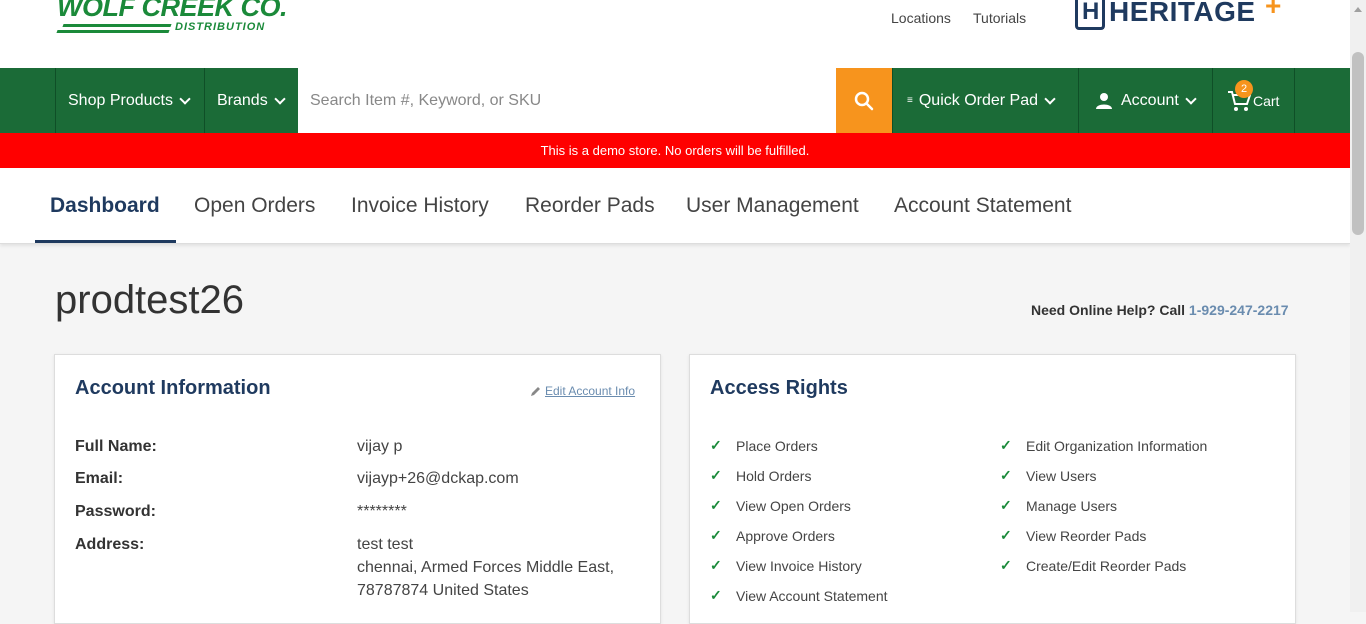 This screenshot has height=624, width=1366. Describe the element at coordinates (780, 505) in the screenshot. I see `access-right-item: ✓ View Open Orders` at that location.